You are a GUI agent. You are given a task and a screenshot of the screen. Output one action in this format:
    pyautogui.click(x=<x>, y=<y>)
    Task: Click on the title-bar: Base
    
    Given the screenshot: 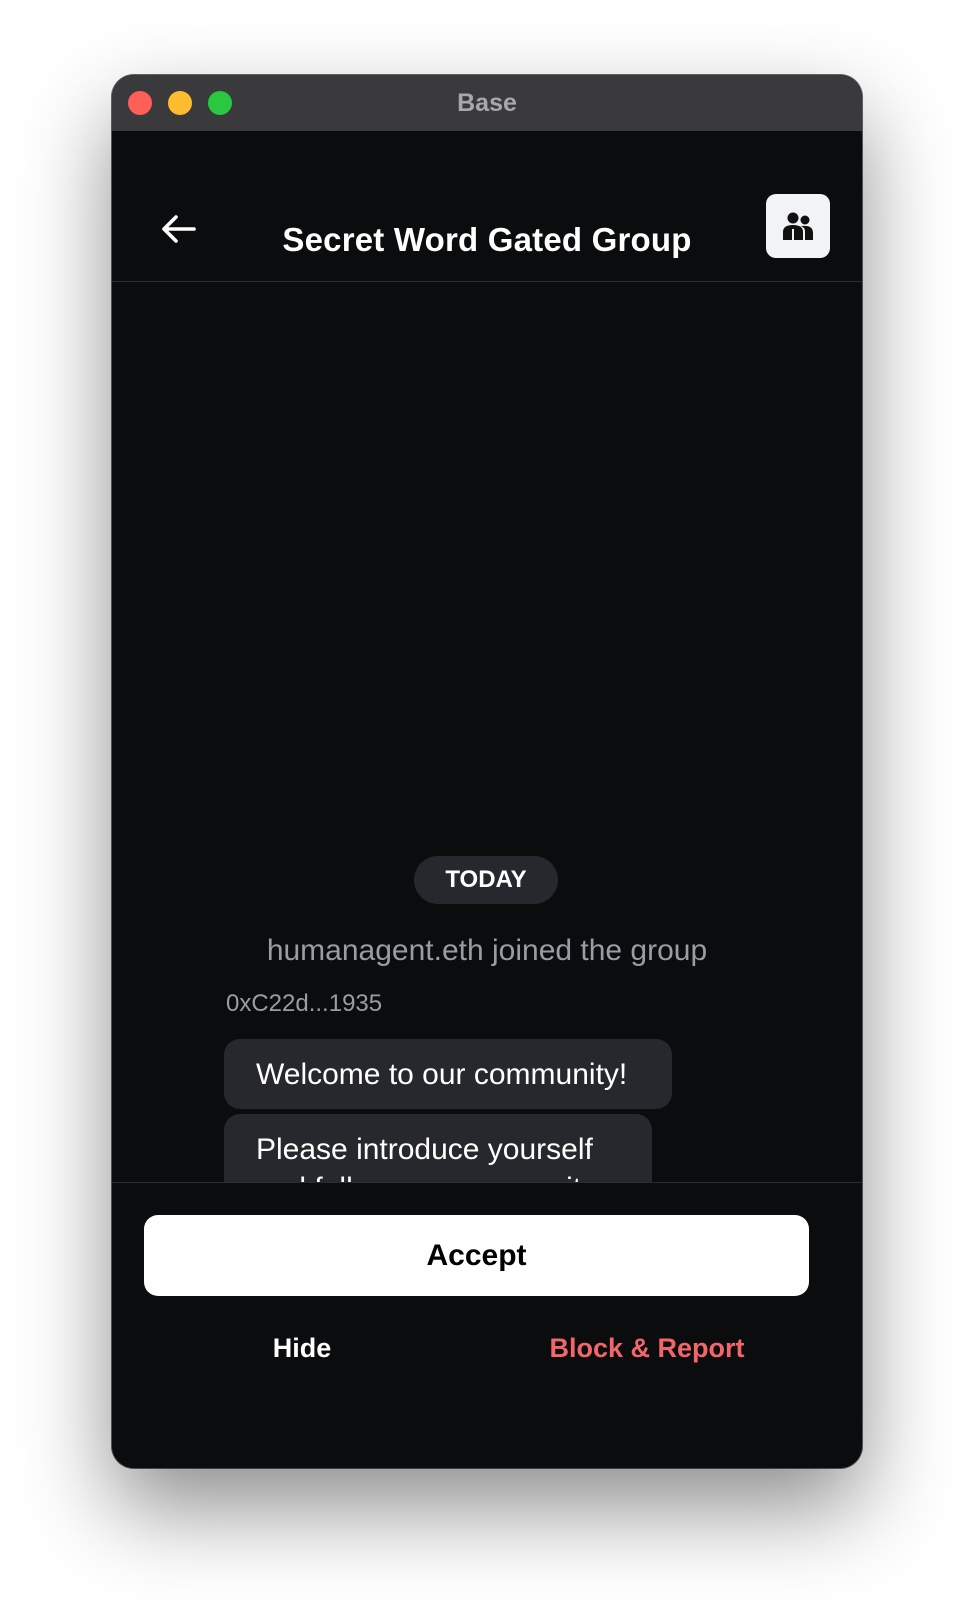 What is the action you would take?
    pyautogui.click(x=487, y=103)
    